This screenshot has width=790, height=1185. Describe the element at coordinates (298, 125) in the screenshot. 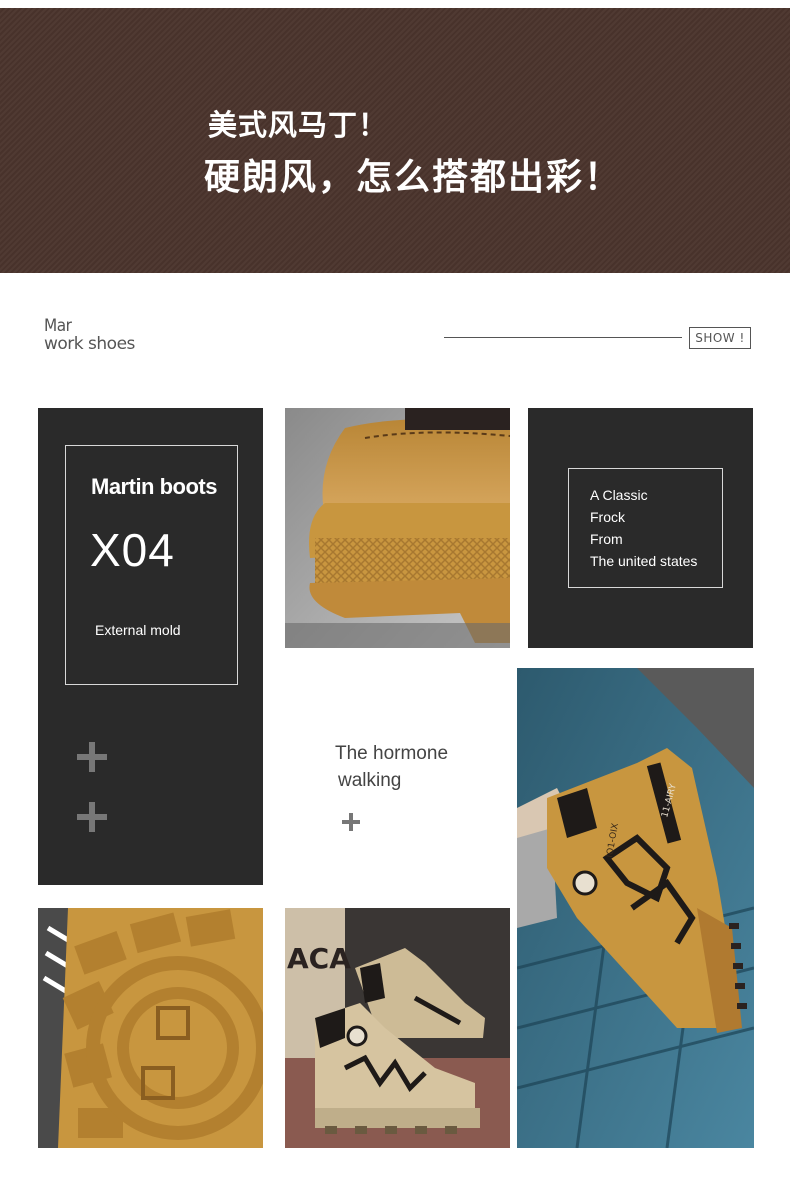

I see `banner-headline: 美式风马丁！` at that location.